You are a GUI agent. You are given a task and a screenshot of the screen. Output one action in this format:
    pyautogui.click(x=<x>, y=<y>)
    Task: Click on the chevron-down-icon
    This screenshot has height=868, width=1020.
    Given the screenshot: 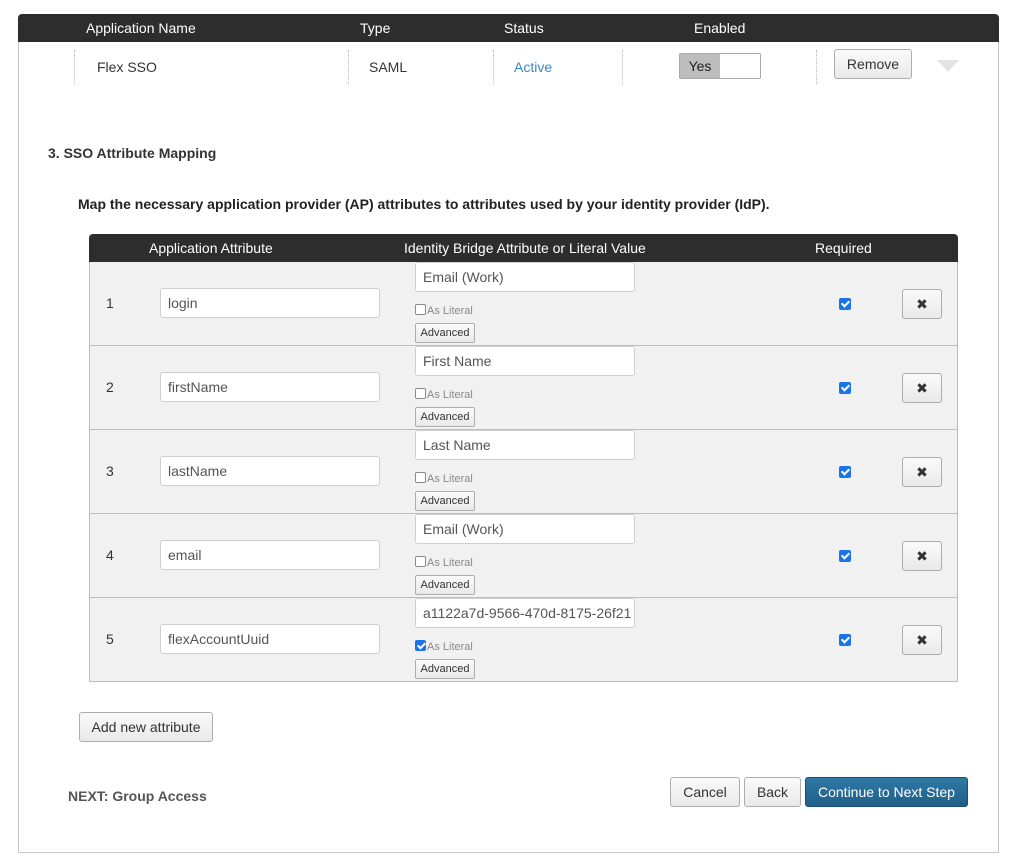 What is the action you would take?
    pyautogui.click(x=948, y=66)
    